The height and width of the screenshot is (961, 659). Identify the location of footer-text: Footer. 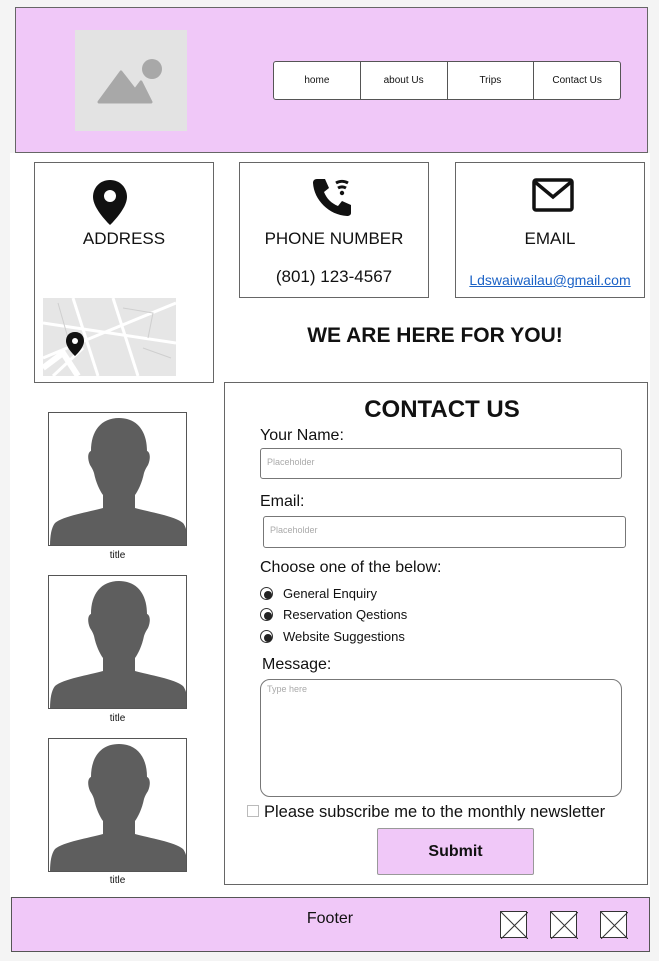
(330, 918).